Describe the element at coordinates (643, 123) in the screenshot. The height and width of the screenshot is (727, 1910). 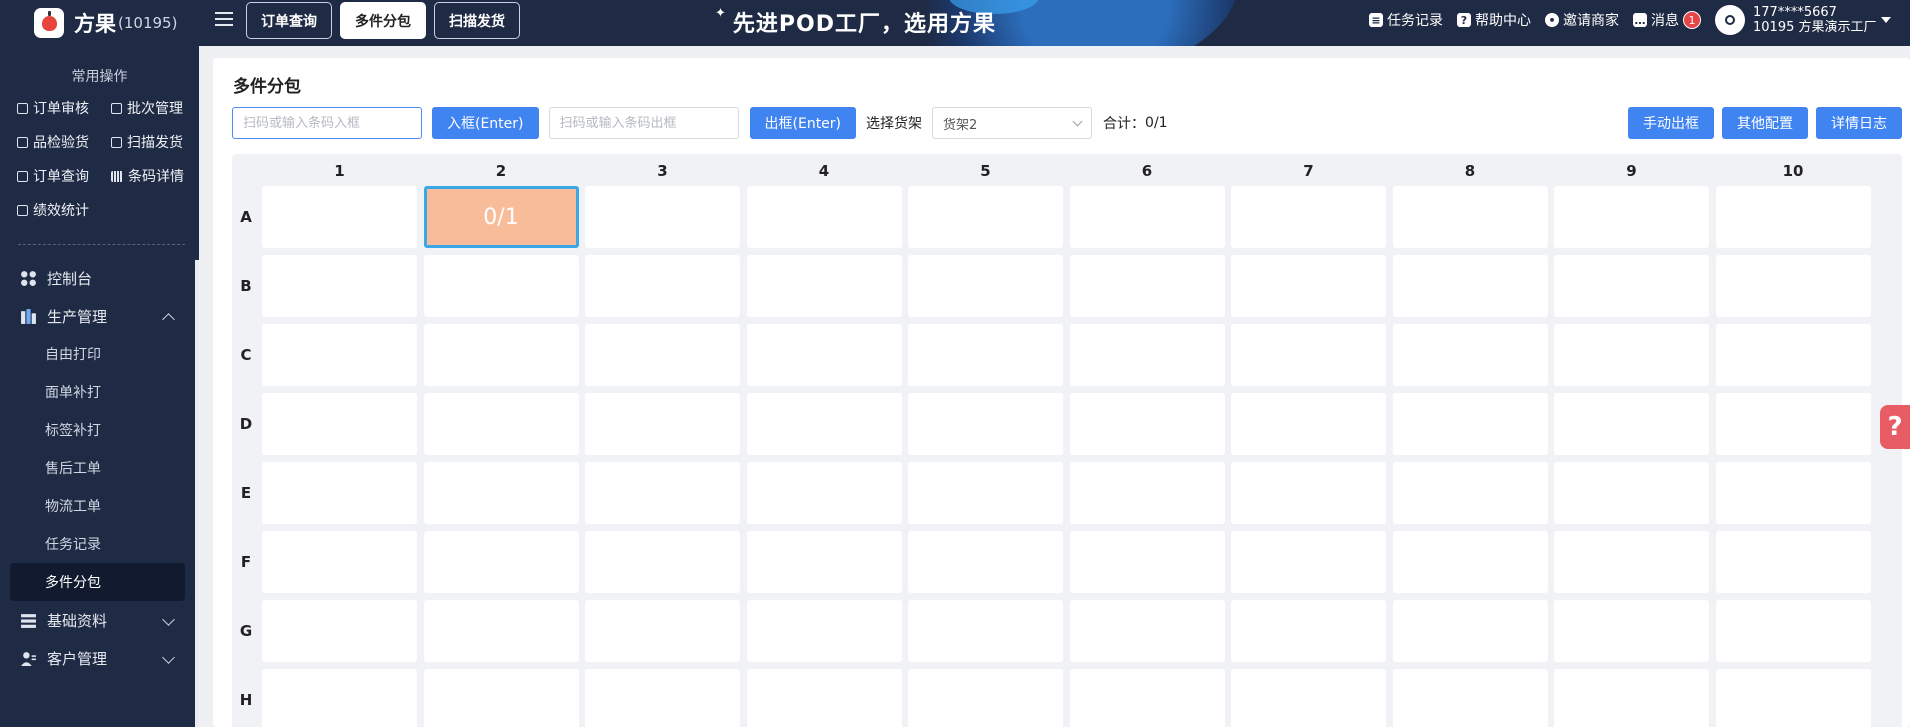
I see `scan-out-input` at that location.